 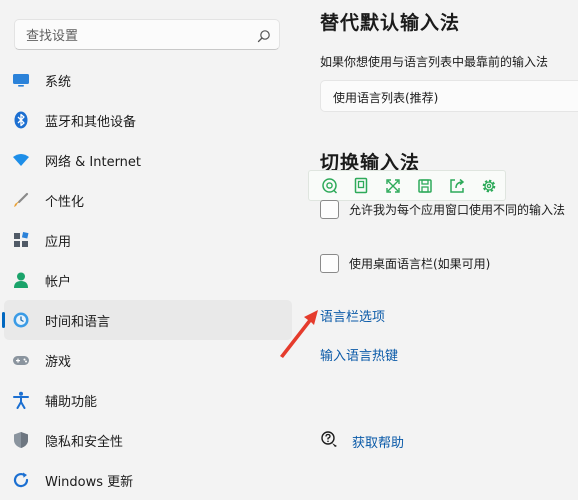 I want to click on sidebar-item-system: 系统, so click(x=148, y=80).